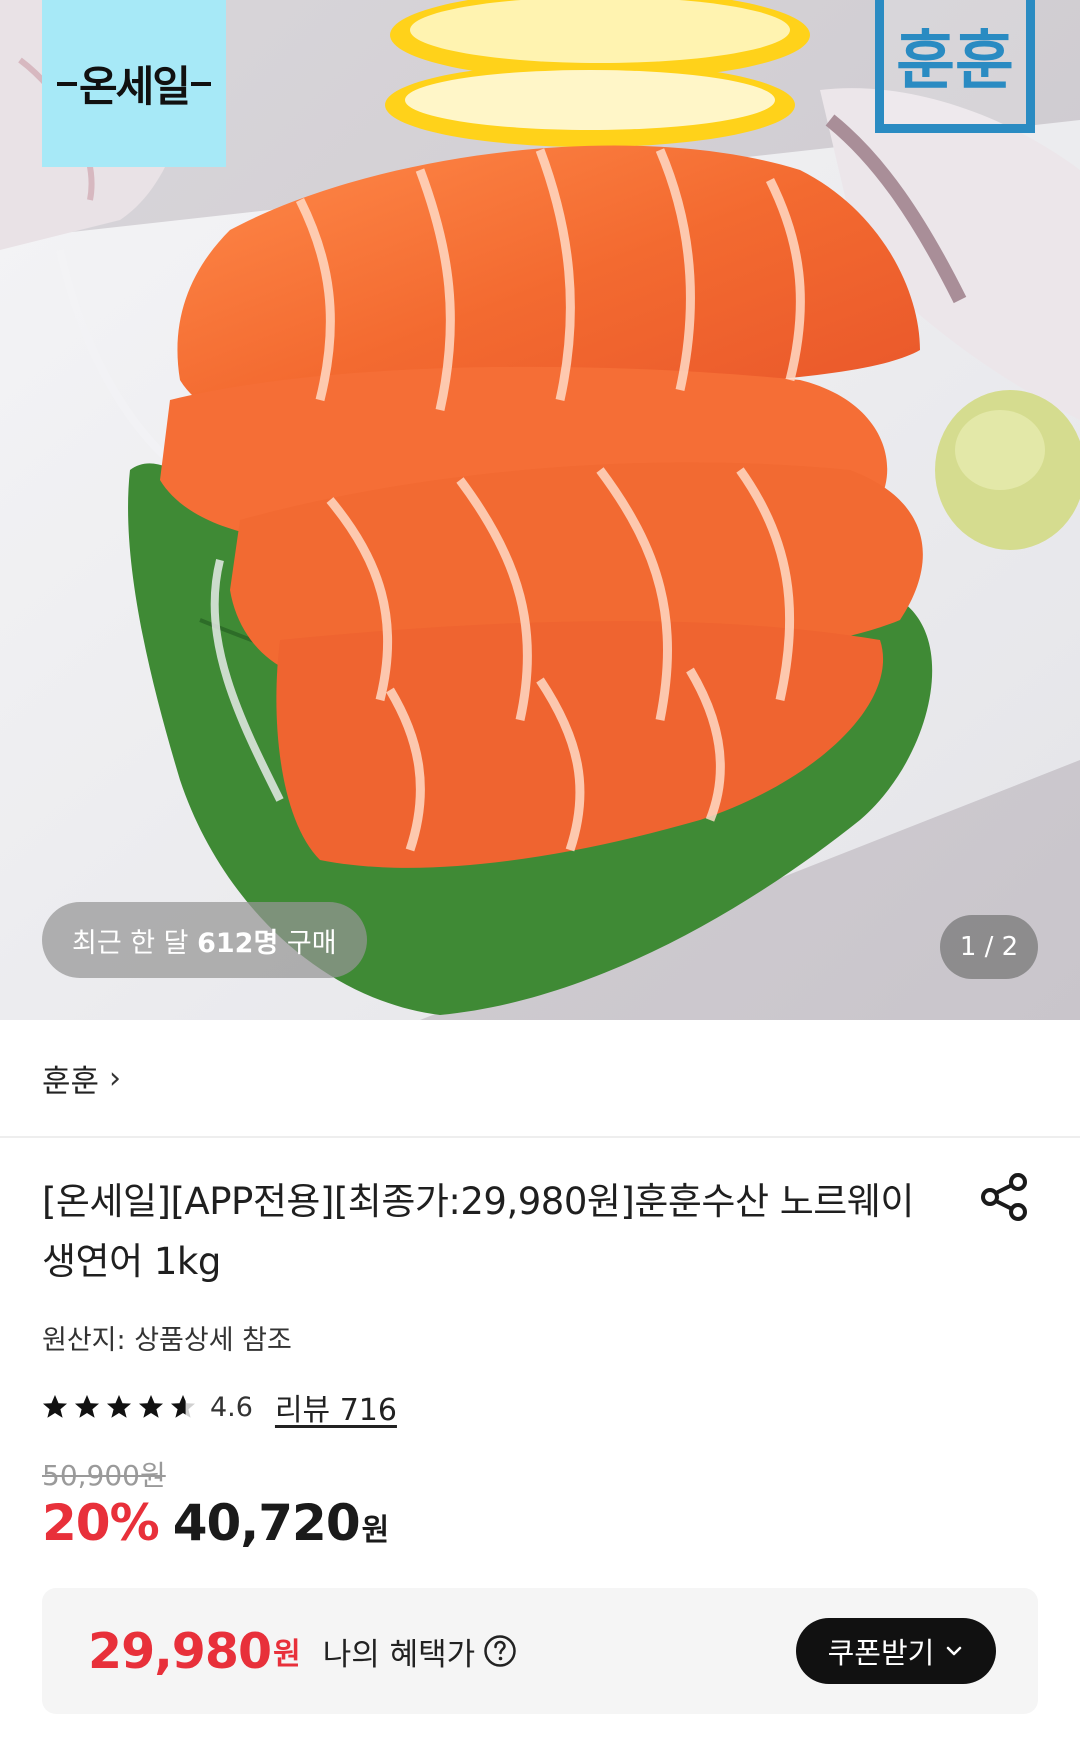  Describe the element at coordinates (1005, 1197) in the screenshot. I see `share-icon` at that location.